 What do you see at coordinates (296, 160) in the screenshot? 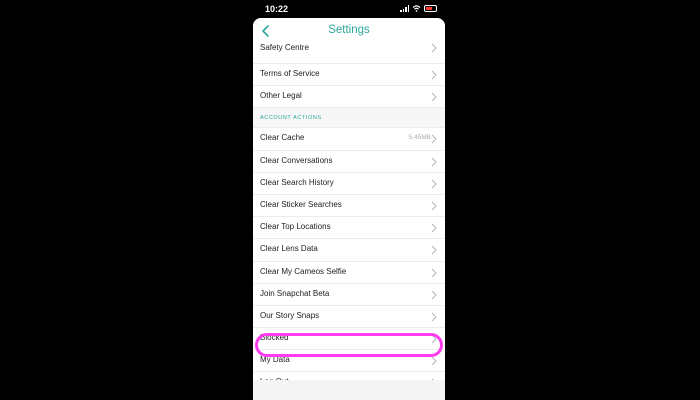
I see `row-label: Clear Conversations` at bounding box center [296, 160].